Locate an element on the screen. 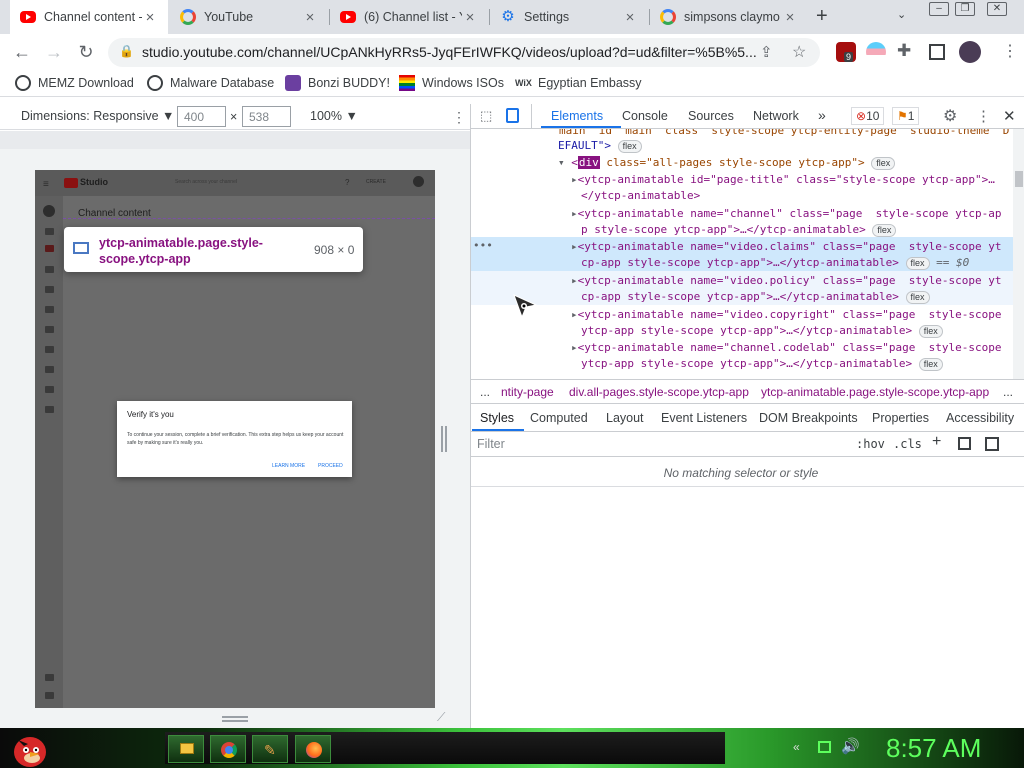 The width and height of the screenshot is (1024, 771). hamburger-icon: ≡ is located at coordinates (46, 184).